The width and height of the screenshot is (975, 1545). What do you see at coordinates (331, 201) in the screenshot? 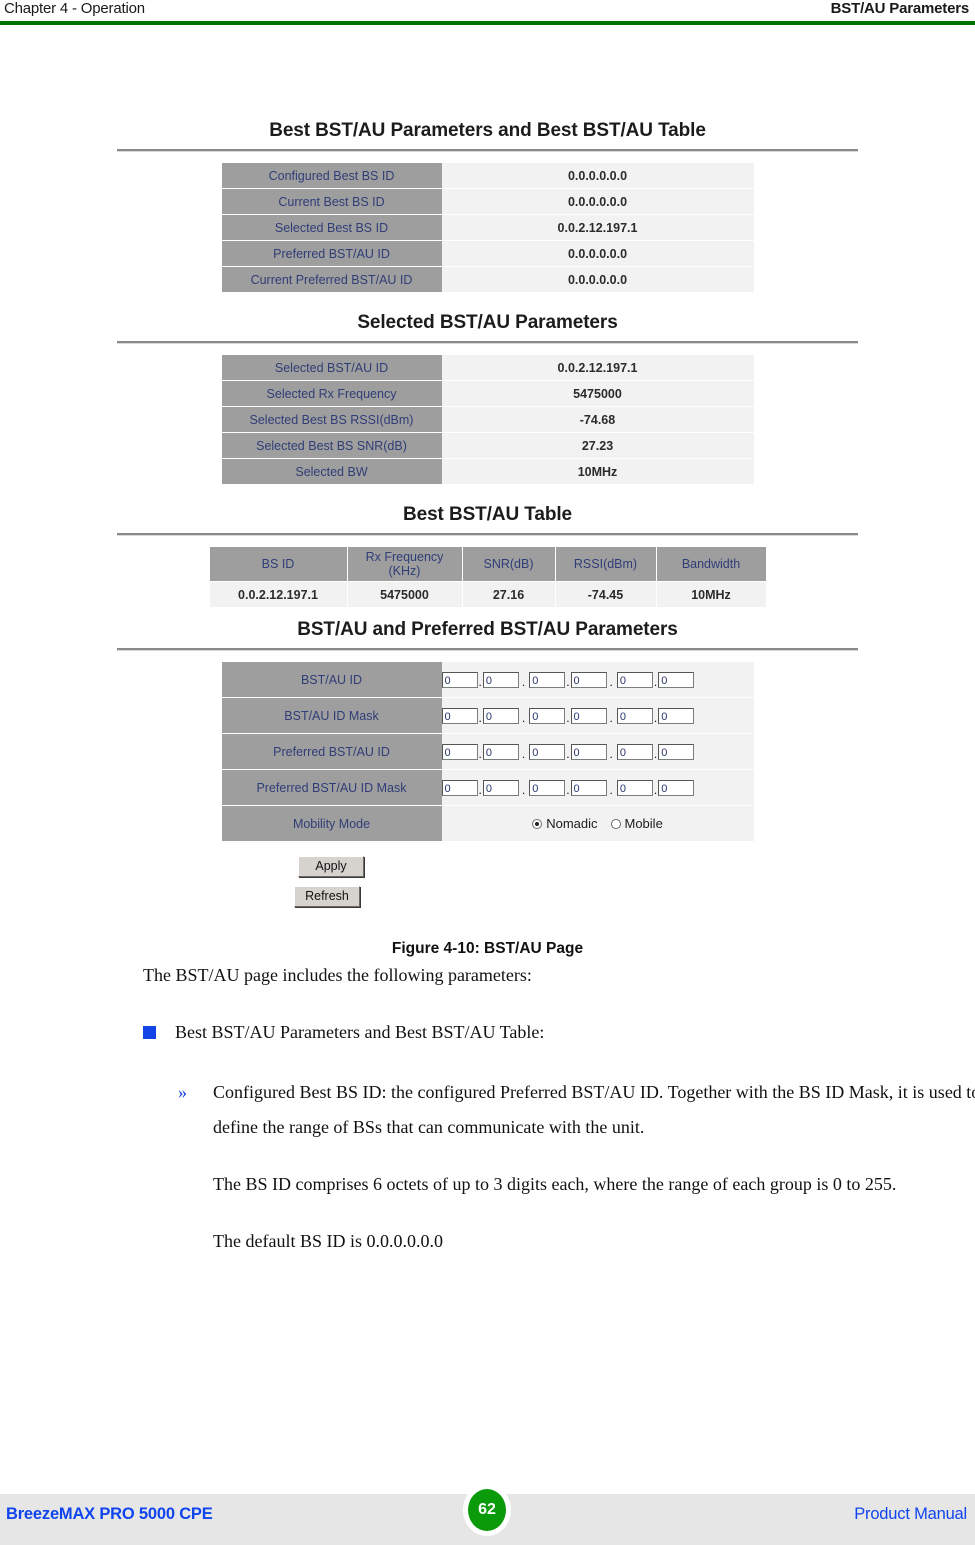
I see `param-label: Current Best BS ID` at bounding box center [331, 201].